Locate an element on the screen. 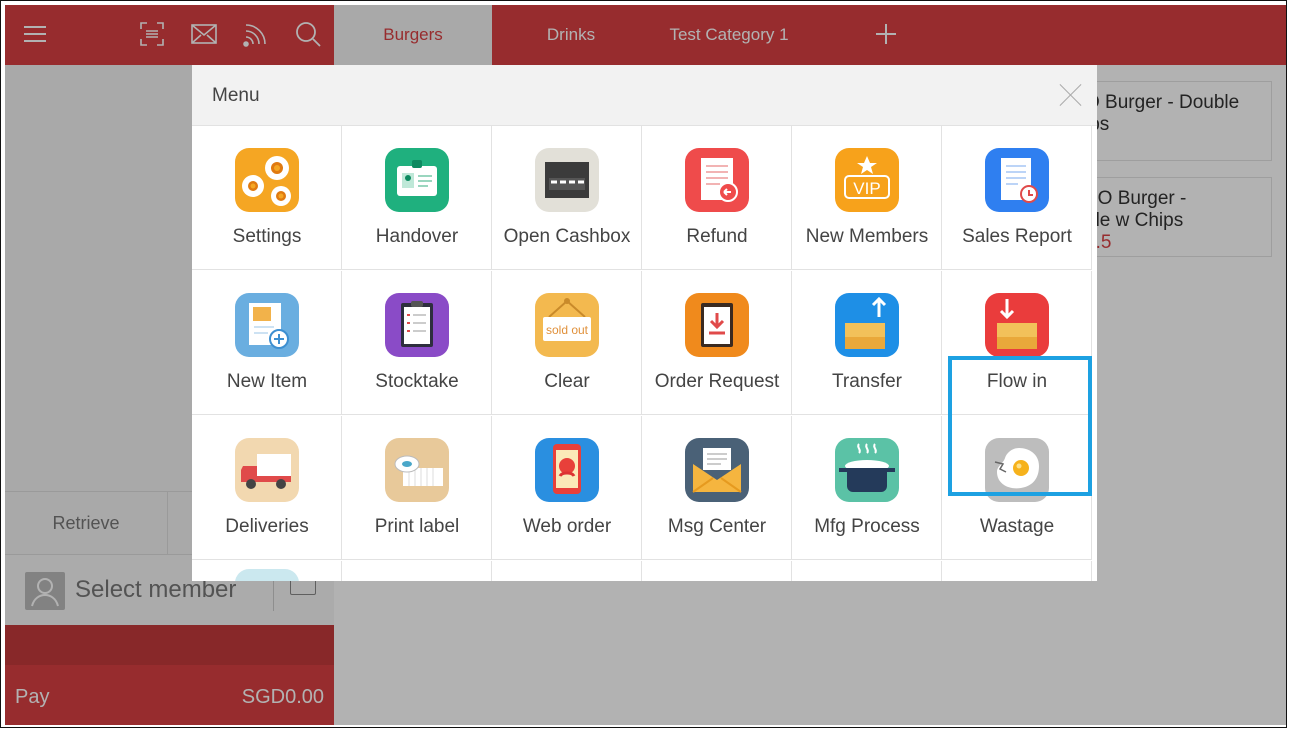  menu-item-label: Msg Center is located at coordinates (717, 526).